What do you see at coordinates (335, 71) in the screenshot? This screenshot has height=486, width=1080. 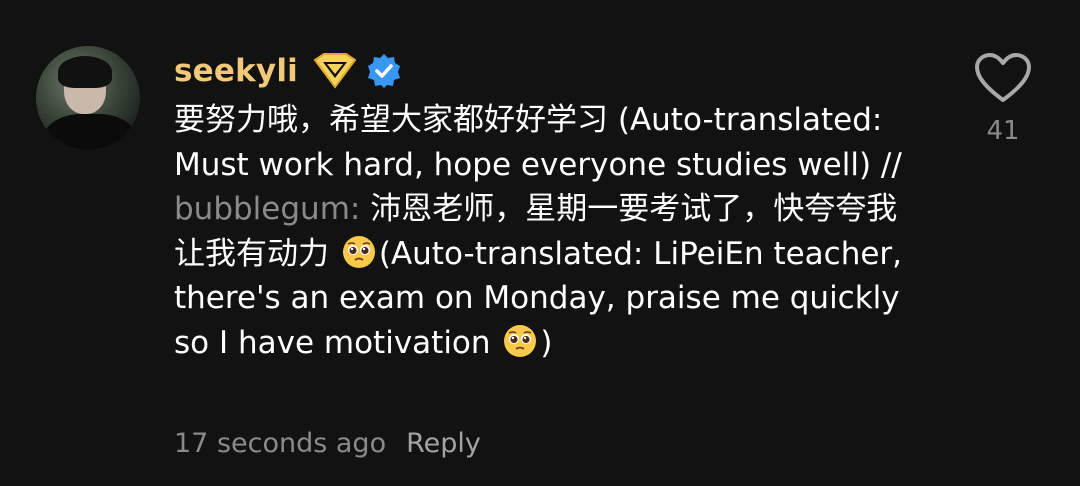 I see `gem-badge-icon` at bounding box center [335, 71].